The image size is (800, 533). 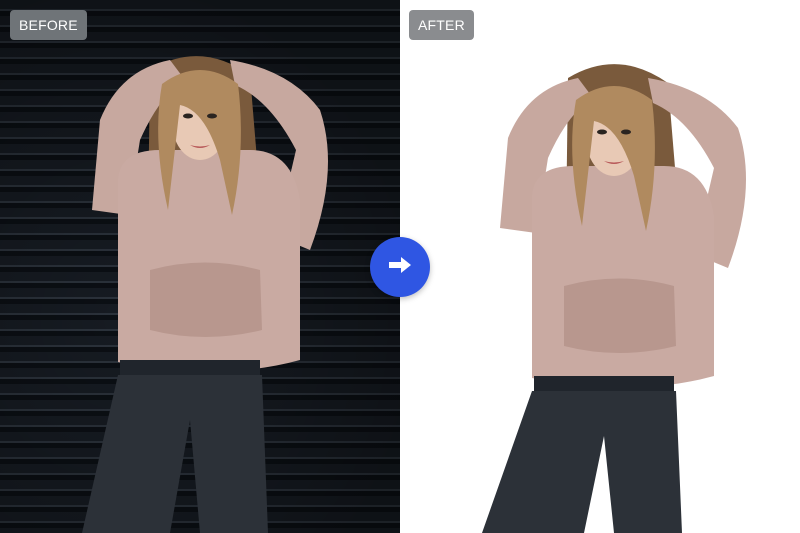 What do you see at coordinates (441, 25) in the screenshot?
I see `after-label: AFTER` at bounding box center [441, 25].